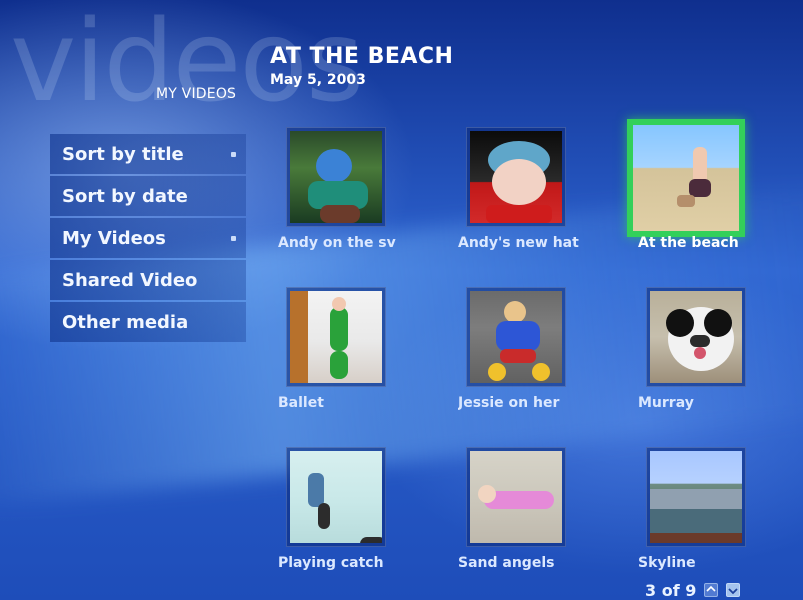 This screenshot has width=803, height=600. I want to click on menu-item-my-videos: My Videos, so click(148, 238).